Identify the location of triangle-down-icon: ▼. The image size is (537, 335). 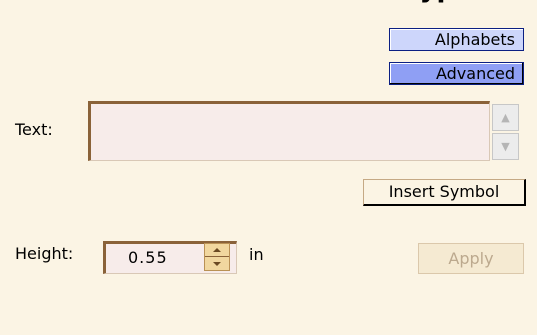
(505, 146).